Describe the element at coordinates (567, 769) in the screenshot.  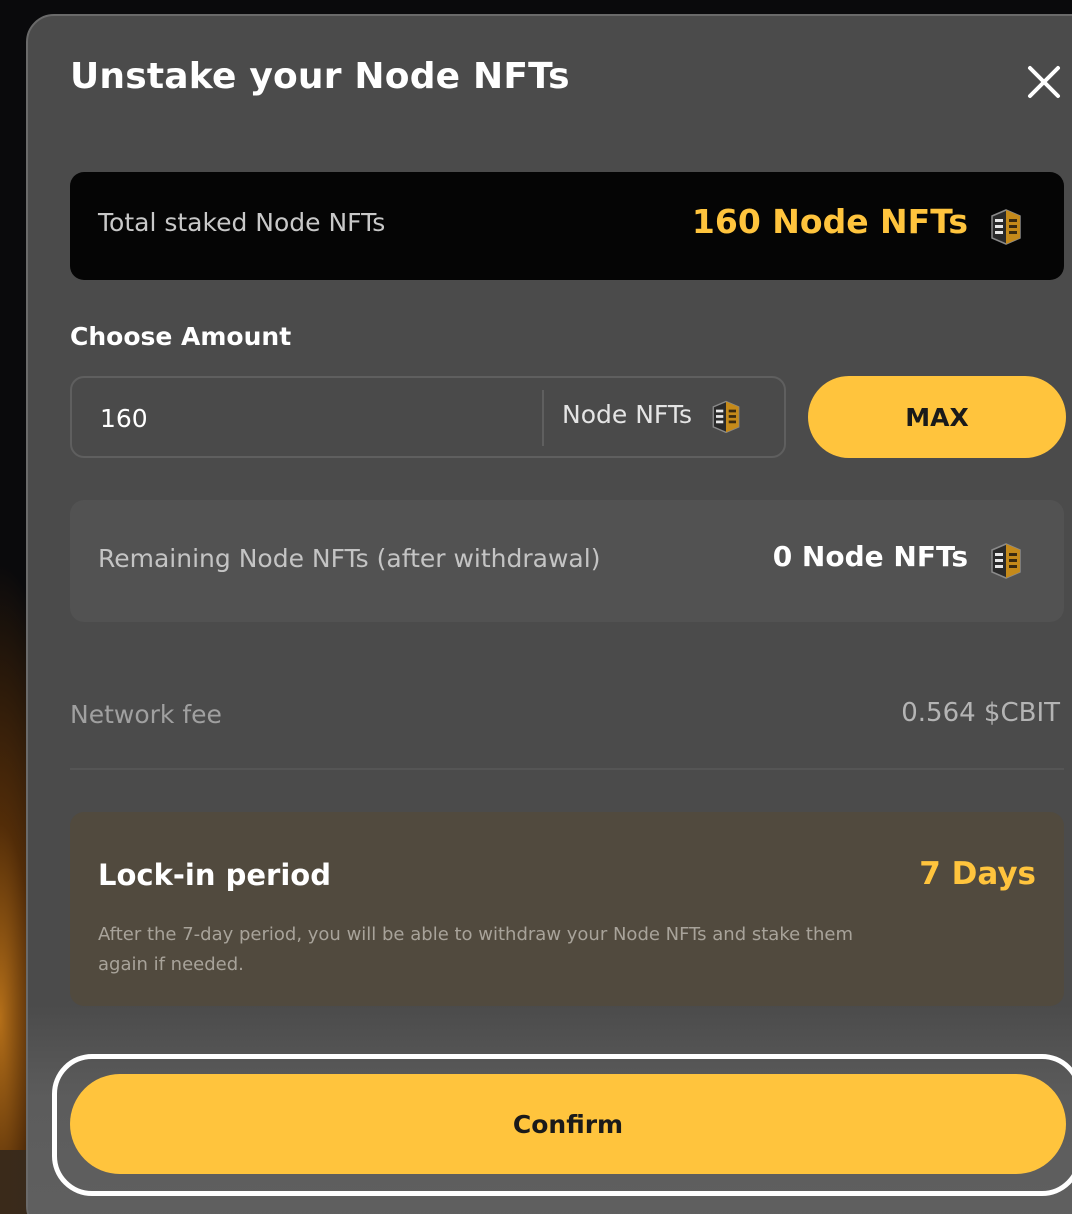
I see `fee-divider` at that location.